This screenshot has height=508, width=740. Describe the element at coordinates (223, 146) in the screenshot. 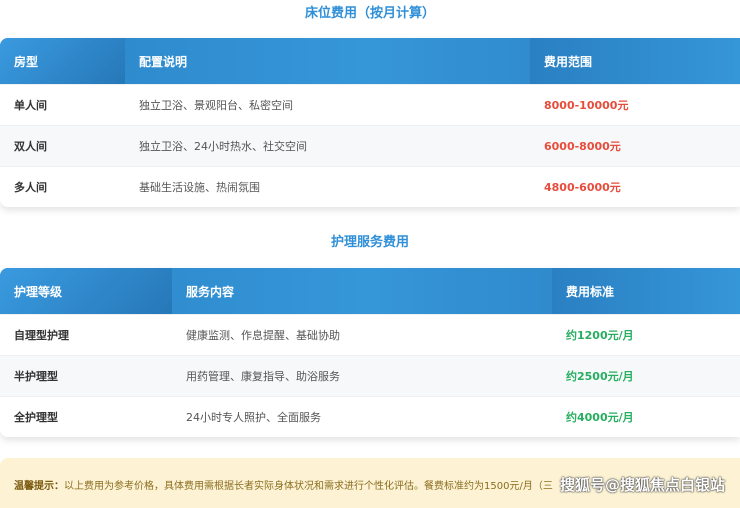

I see `room-config: 独立卫浴、24小时热水、社交空间` at that location.